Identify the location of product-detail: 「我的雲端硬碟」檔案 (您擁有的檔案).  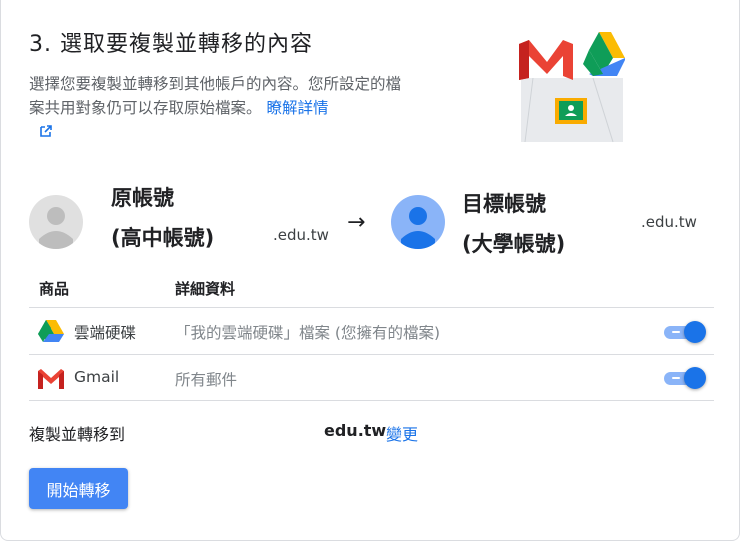
(308, 333).